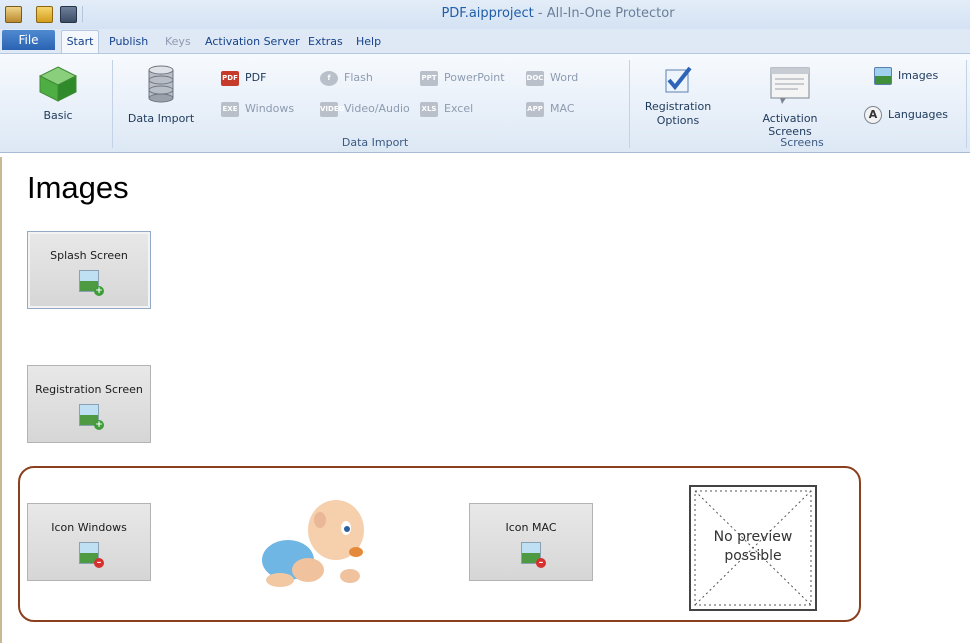  Describe the element at coordinates (790, 125) in the screenshot. I see `activation-screens-label: Activation Screens` at that location.